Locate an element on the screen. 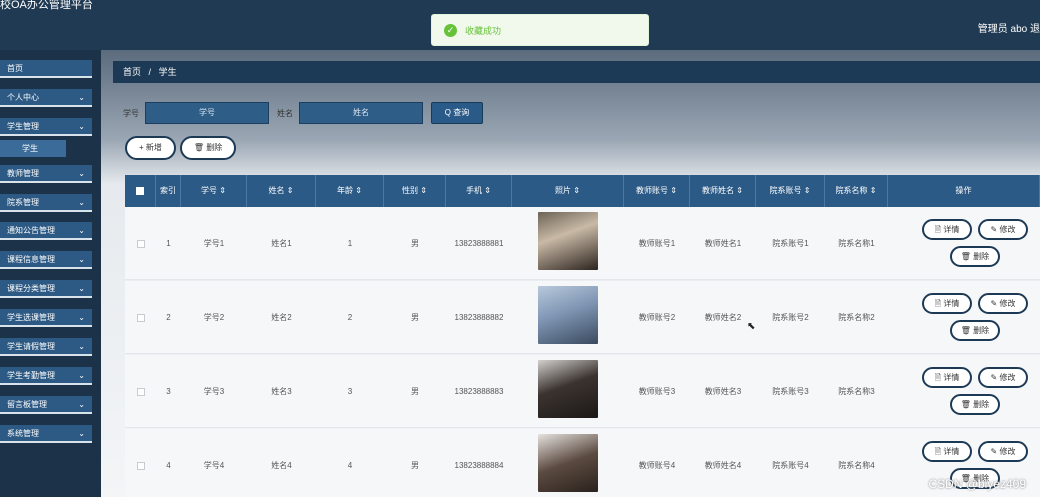 This screenshot has width=1040, height=497. cell-phone: 13823888882 is located at coordinates (479, 317).